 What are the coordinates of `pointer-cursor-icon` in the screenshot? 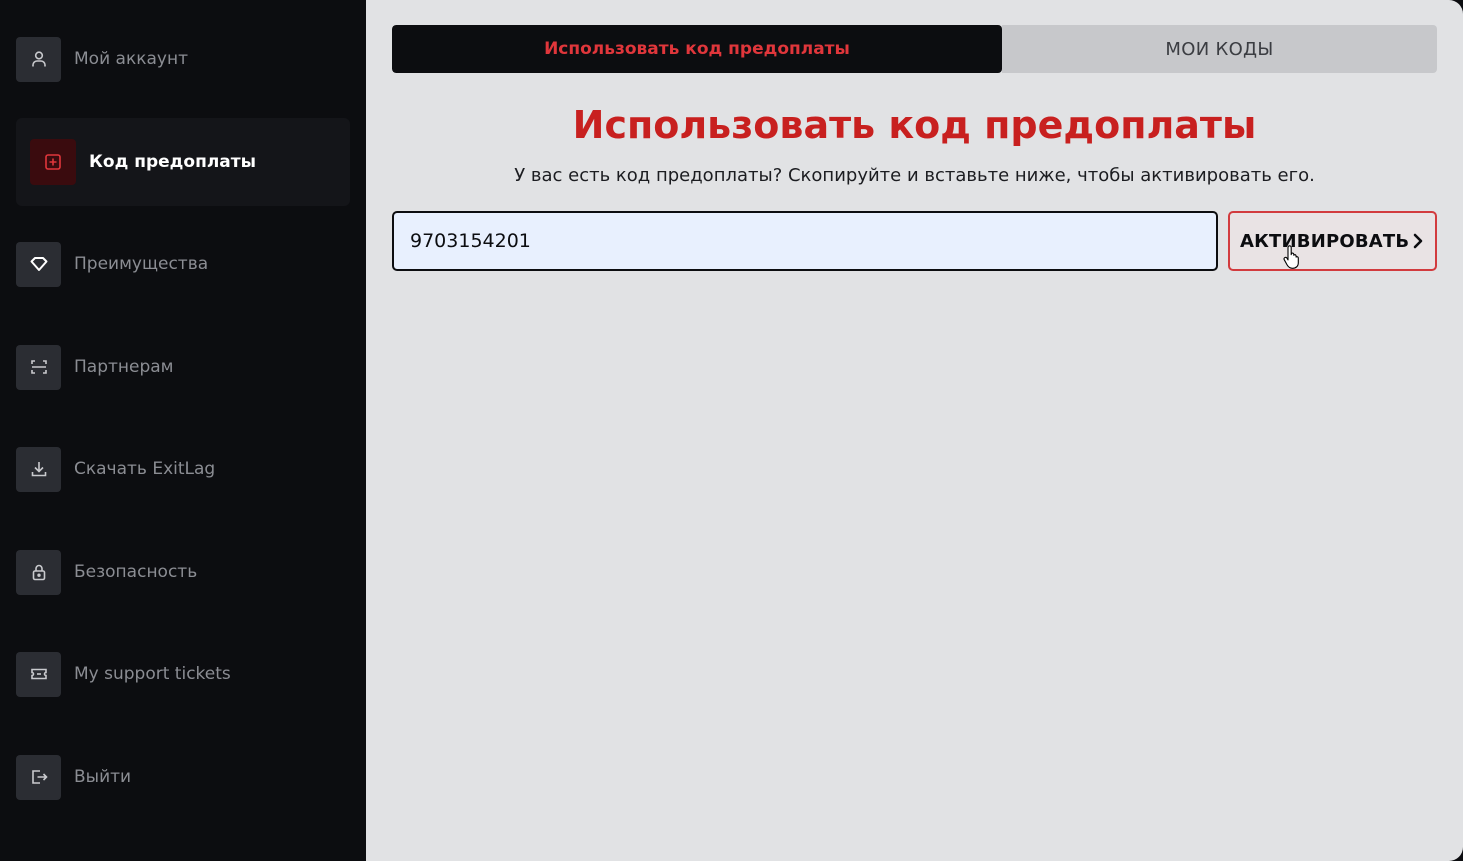 It's located at (1291, 257).